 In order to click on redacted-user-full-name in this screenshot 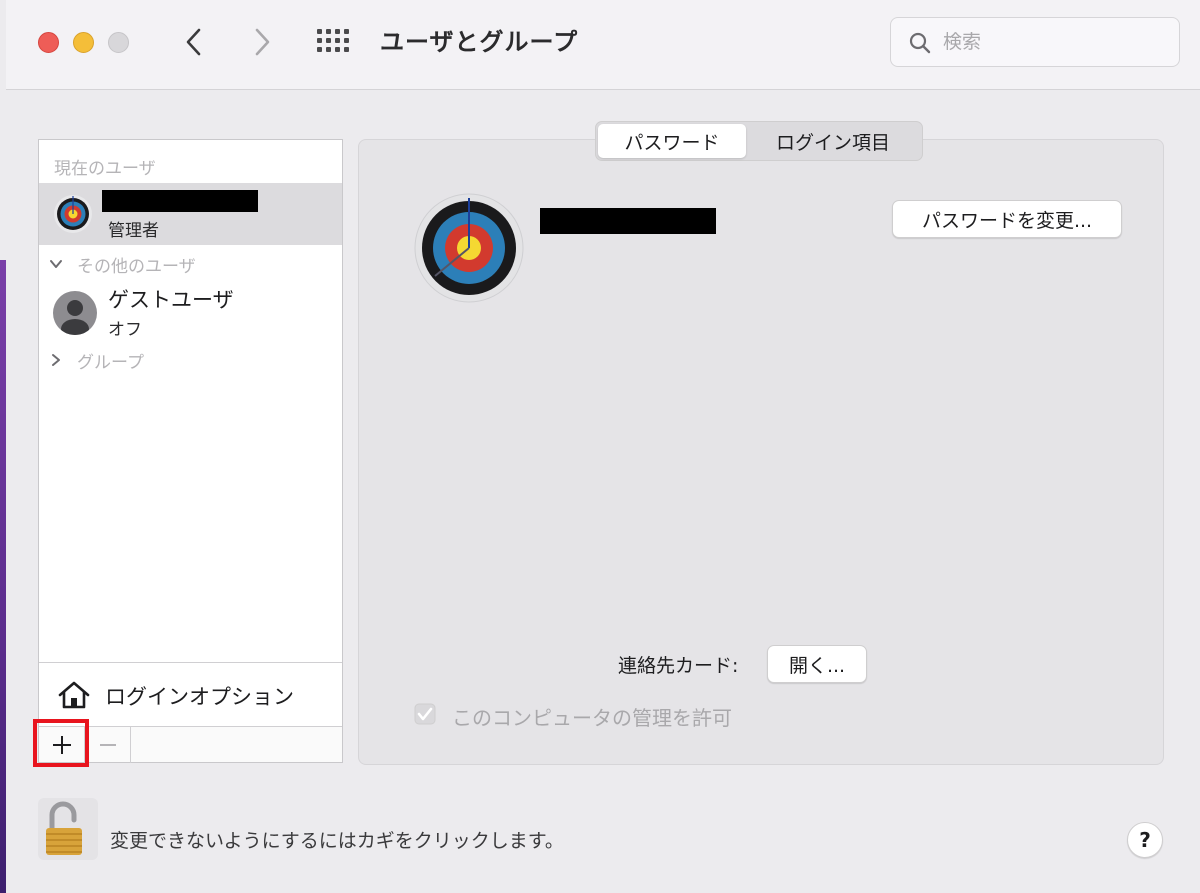, I will do `click(628, 221)`.